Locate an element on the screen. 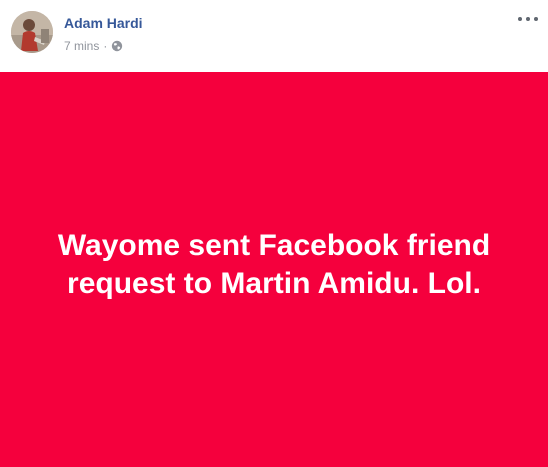 The image size is (548, 467). author-avatar is located at coordinates (32, 32).